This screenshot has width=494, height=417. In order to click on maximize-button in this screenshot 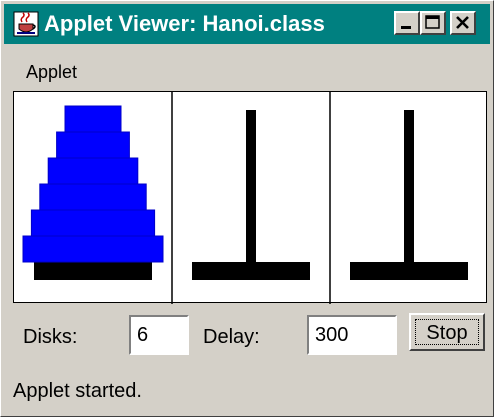, I will do `click(433, 23)`.